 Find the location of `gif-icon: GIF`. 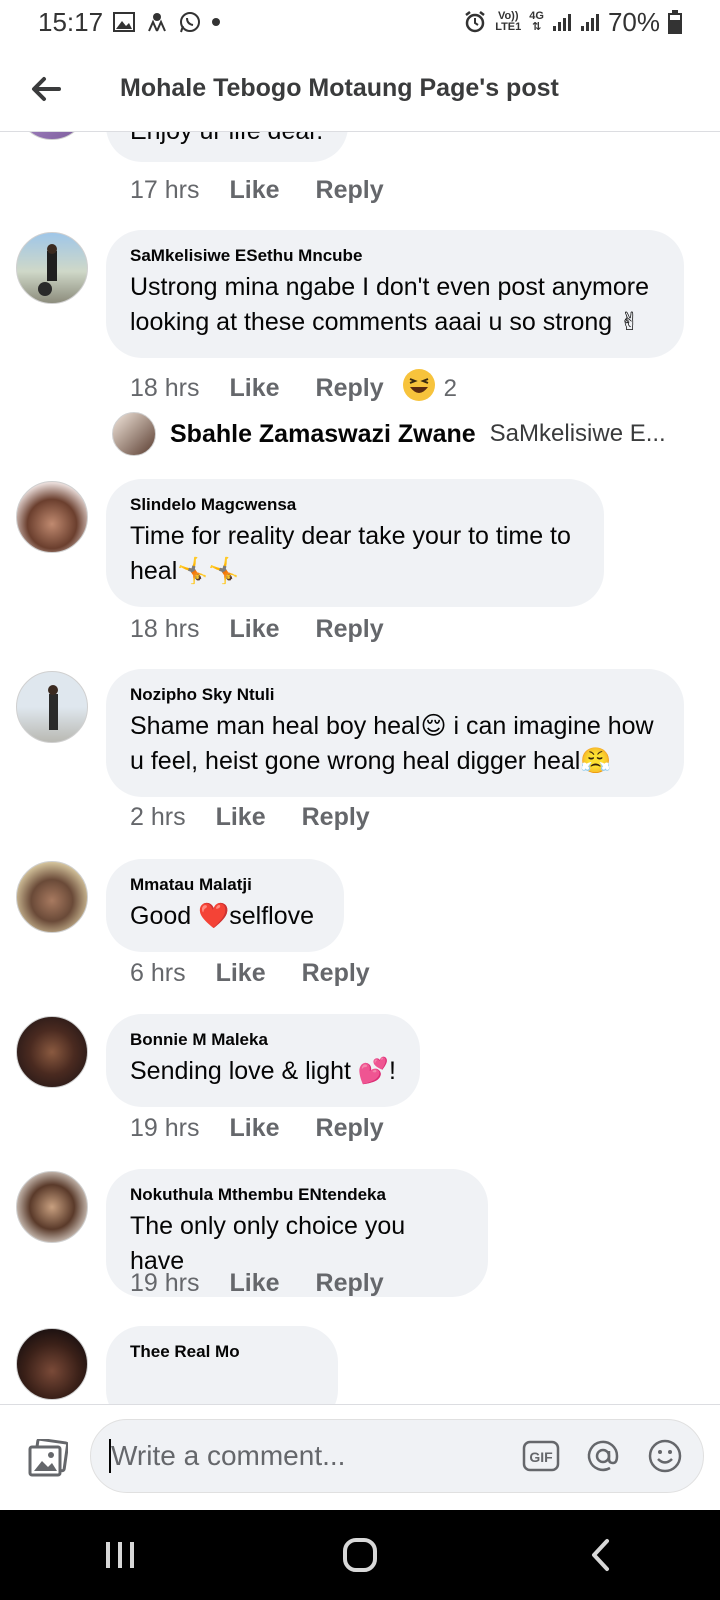

gif-icon: GIF is located at coordinates (541, 1456).